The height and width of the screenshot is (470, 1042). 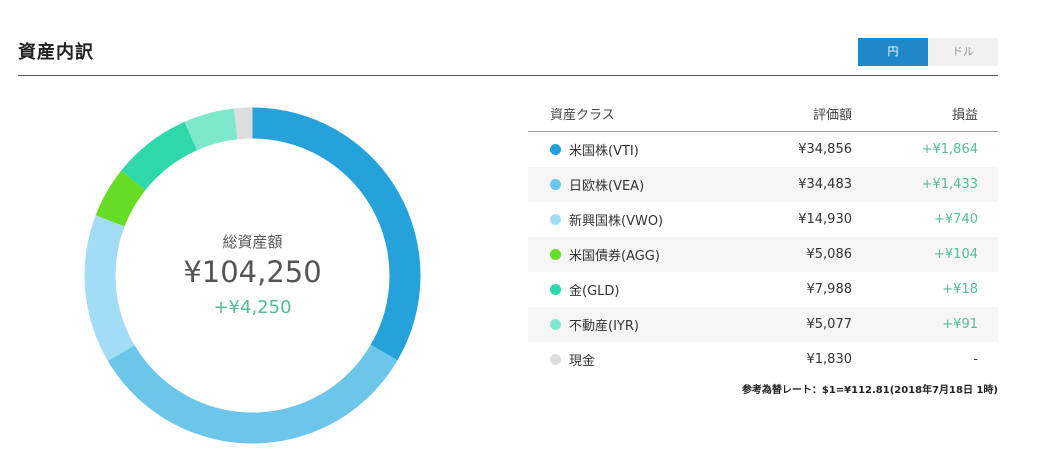 I want to click on asset-valuation: ¥34,856, so click(x=825, y=149).